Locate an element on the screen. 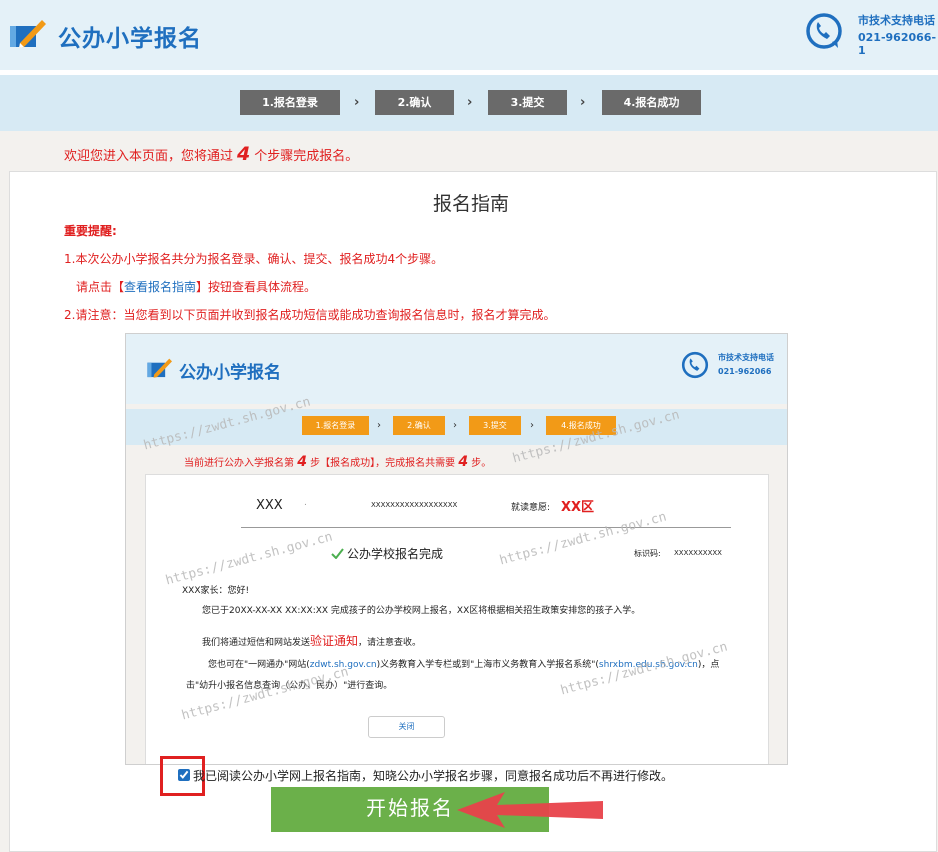  agree-checkbox is located at coordinates (184, 775).